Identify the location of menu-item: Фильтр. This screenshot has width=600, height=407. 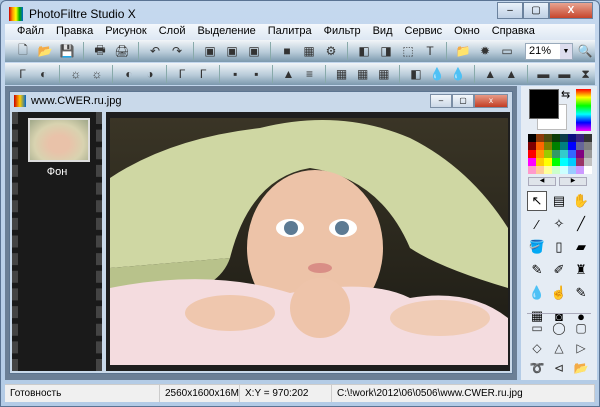
(342, 32).